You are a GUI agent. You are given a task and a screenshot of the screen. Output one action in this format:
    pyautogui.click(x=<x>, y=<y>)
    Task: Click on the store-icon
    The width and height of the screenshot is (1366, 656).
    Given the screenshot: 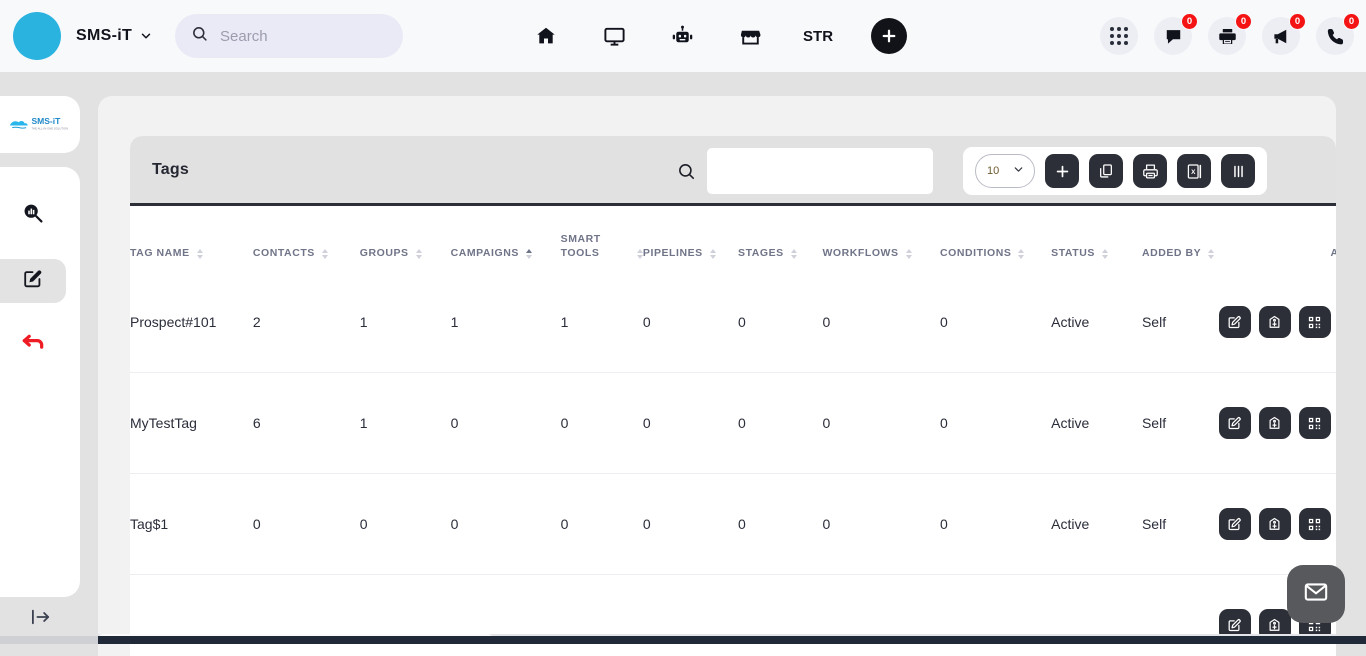 What is the action you would take?
    pyautogui.click(x=750, y=36)
    